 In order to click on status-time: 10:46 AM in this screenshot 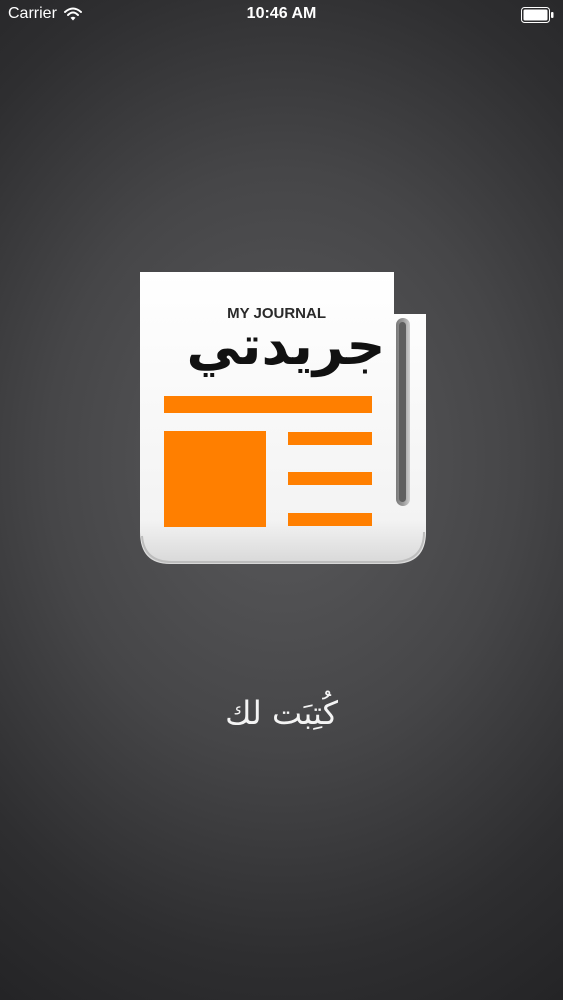, I will do `click(281, 13)`.